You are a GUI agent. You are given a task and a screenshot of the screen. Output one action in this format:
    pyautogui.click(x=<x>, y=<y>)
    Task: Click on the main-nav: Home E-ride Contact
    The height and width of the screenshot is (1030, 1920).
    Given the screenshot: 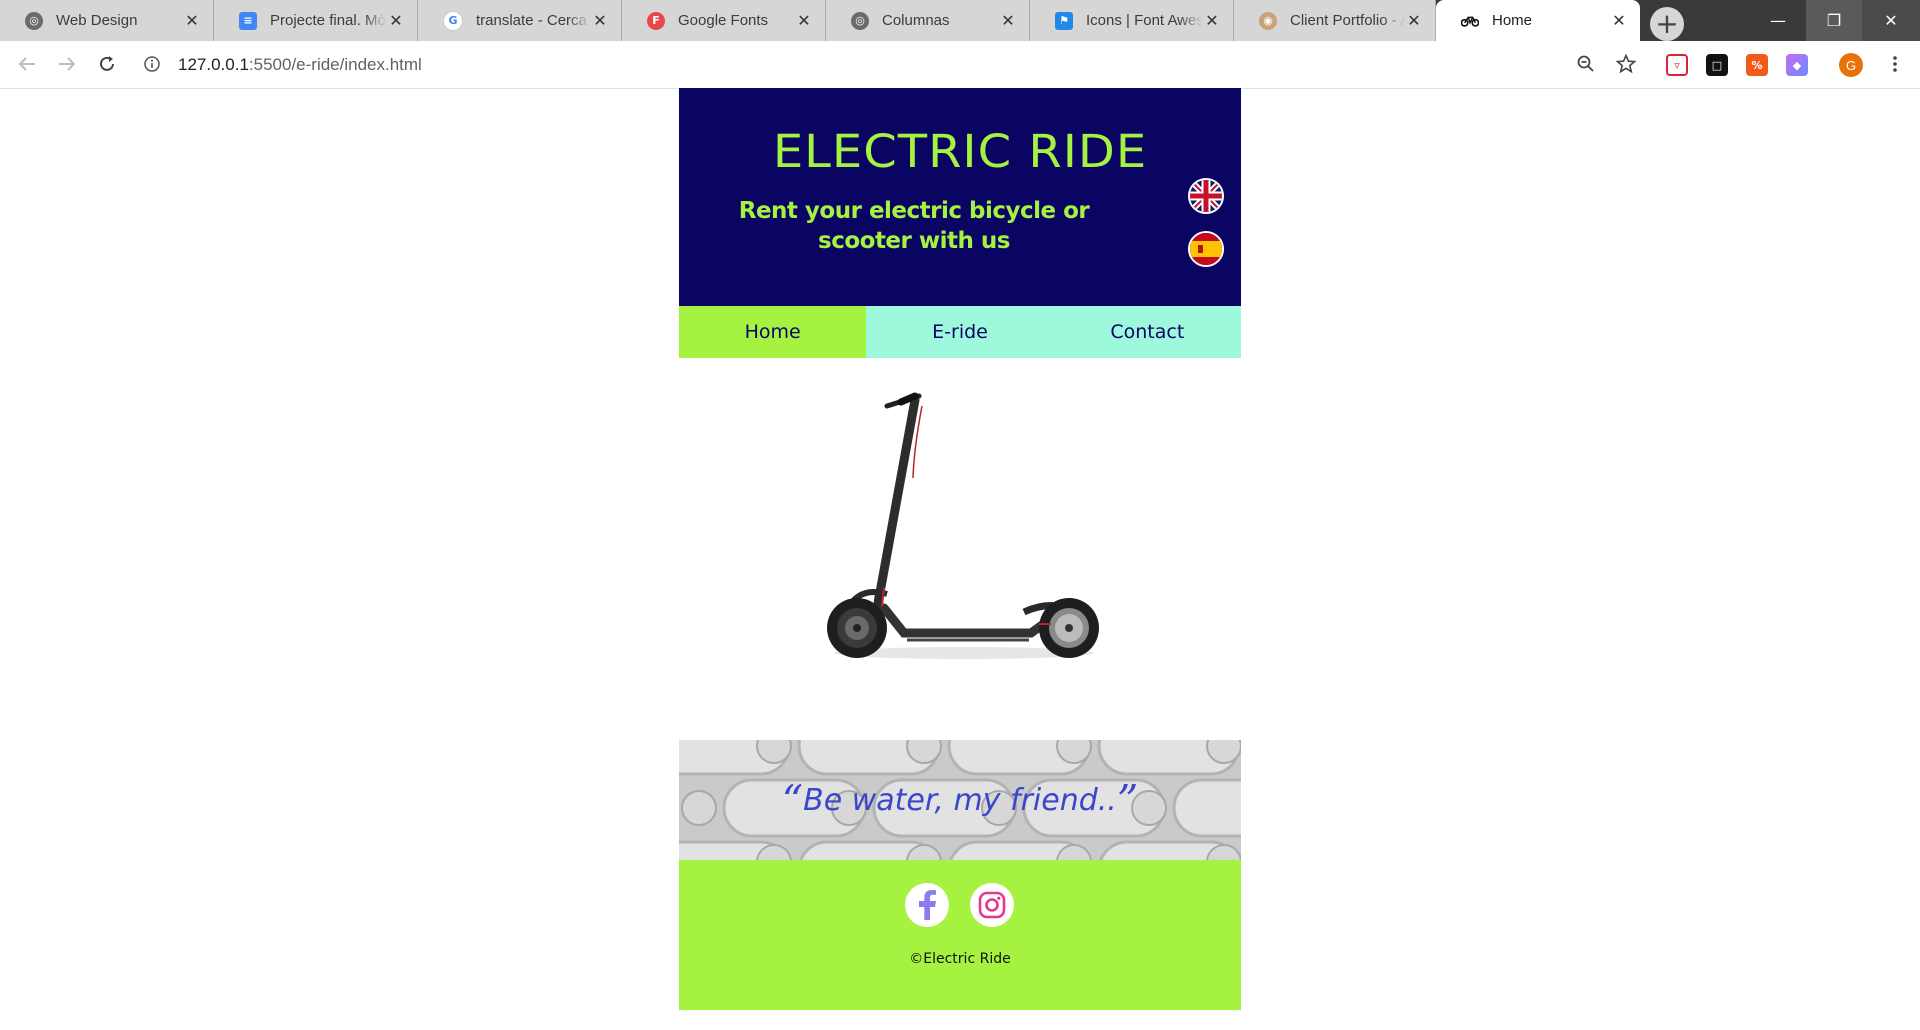 What is the action you would take?
    pyautogui.click(x=960, y=332)
    